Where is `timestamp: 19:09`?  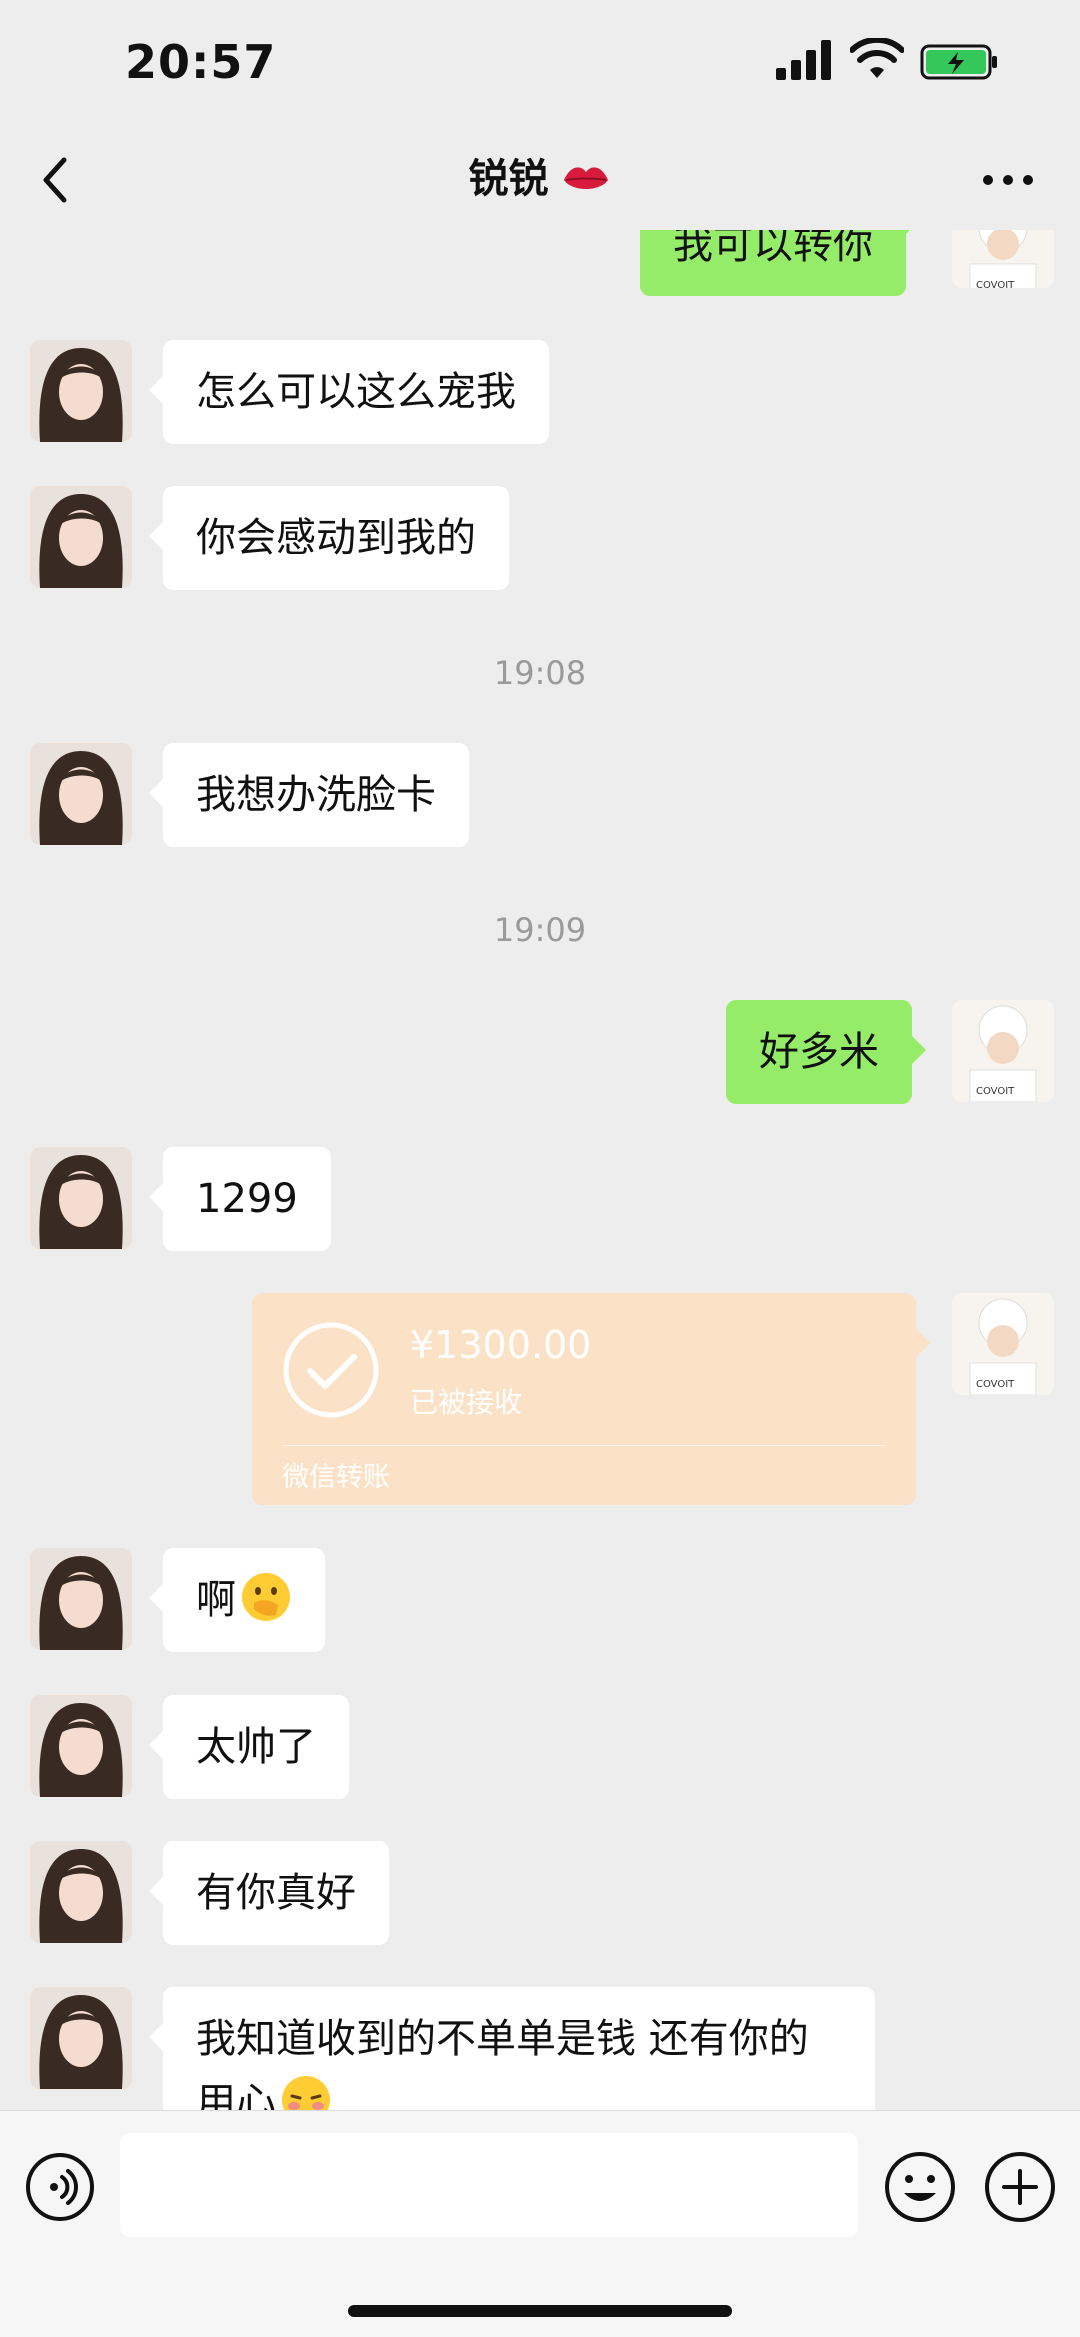
timestamp: 19:09 is located at coordinates (540, 930).